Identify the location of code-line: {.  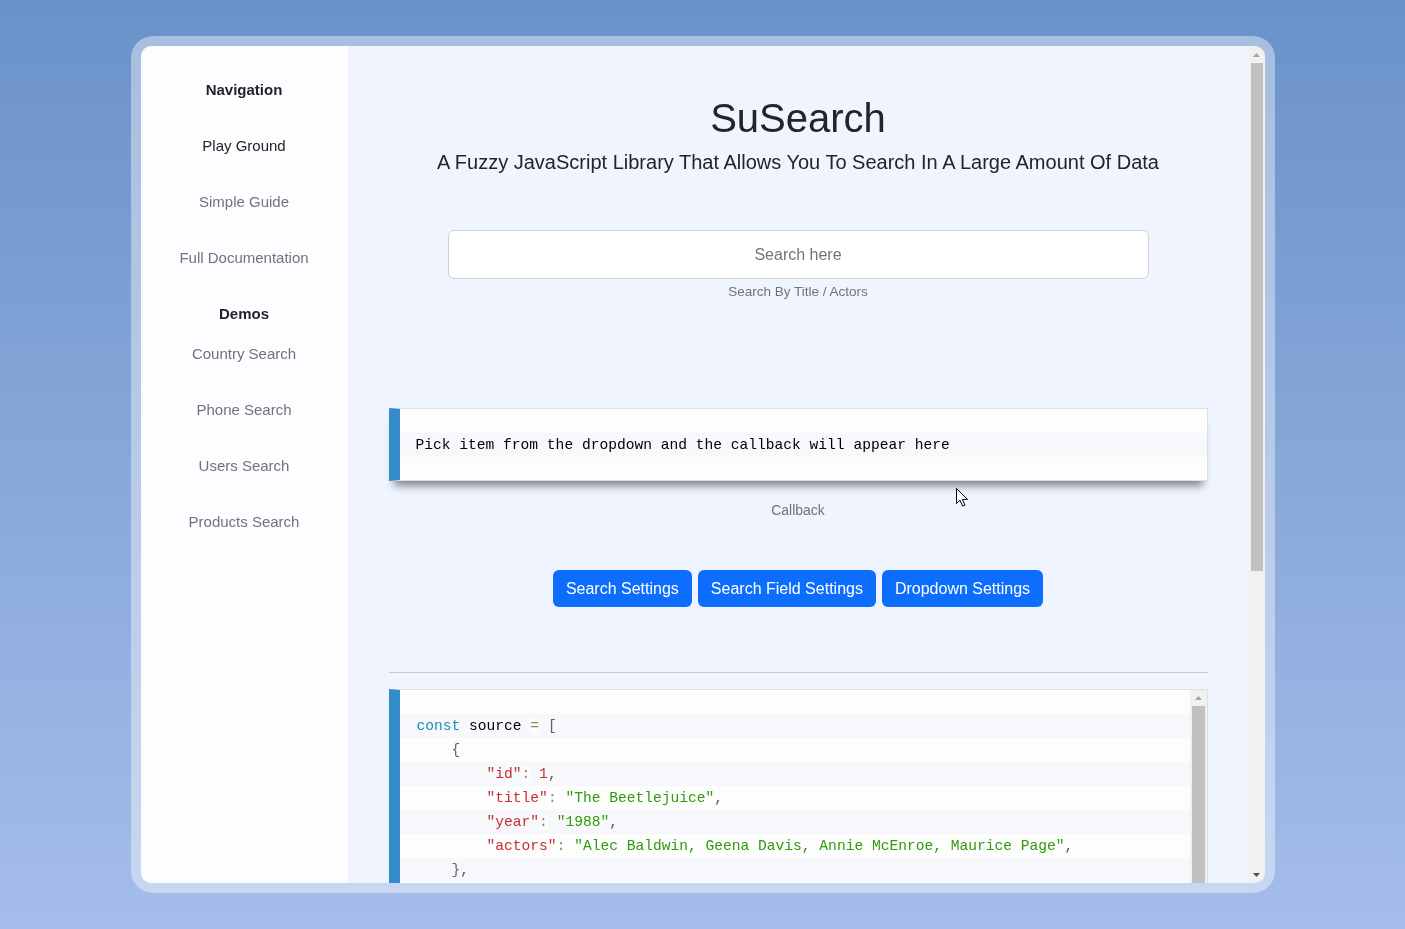
(456, 750).